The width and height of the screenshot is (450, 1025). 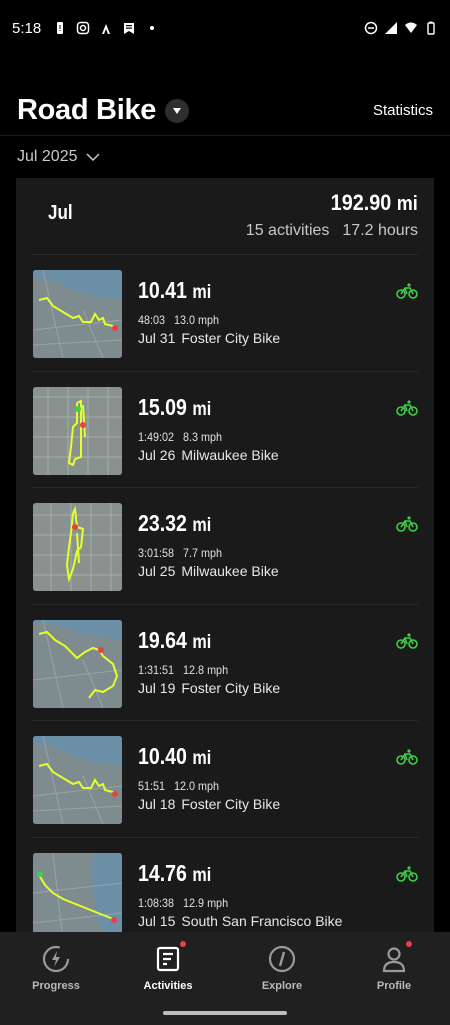 I want to click on instagram-icon, so click(x=83, y=28).